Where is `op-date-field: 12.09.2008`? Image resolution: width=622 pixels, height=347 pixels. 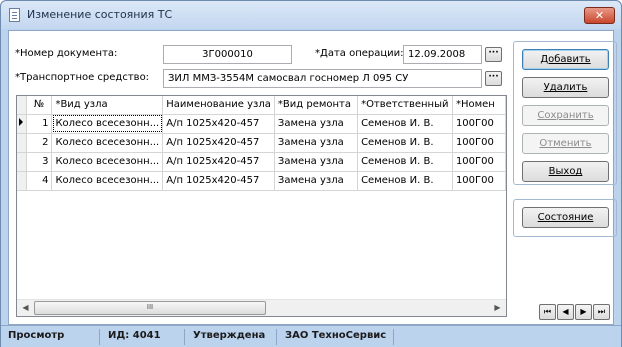 op-date-field: 12.09.2008 is located at coordinates (442, 54).